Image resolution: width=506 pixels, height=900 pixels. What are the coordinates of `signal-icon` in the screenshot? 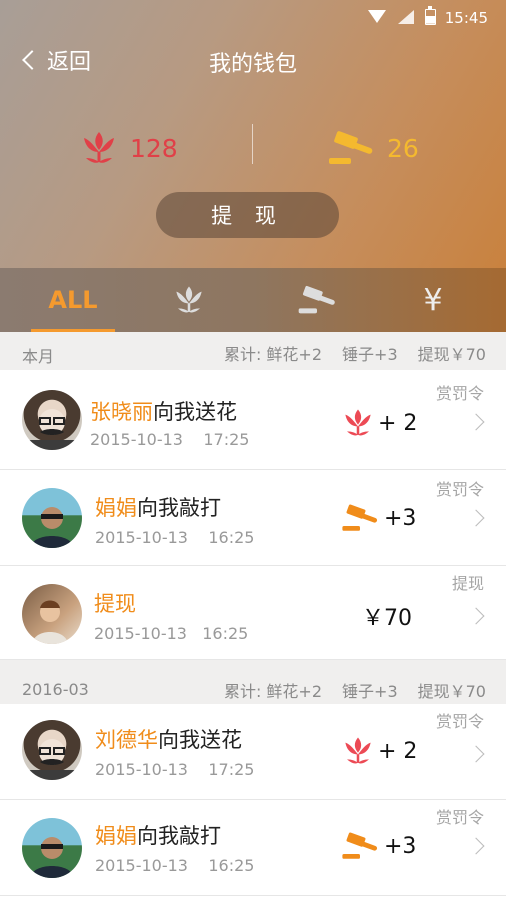 It's located at (406, 17).